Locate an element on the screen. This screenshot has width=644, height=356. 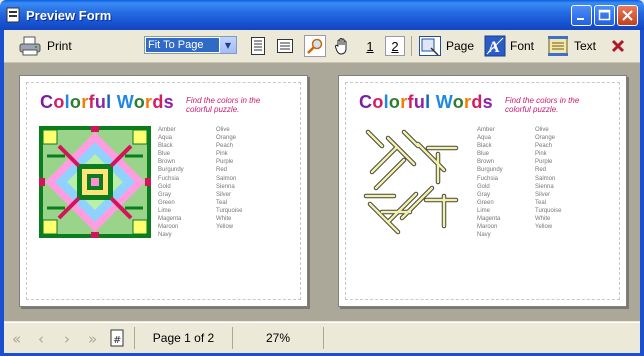
word-list-item: Navy is located at coordinates (165, 235).